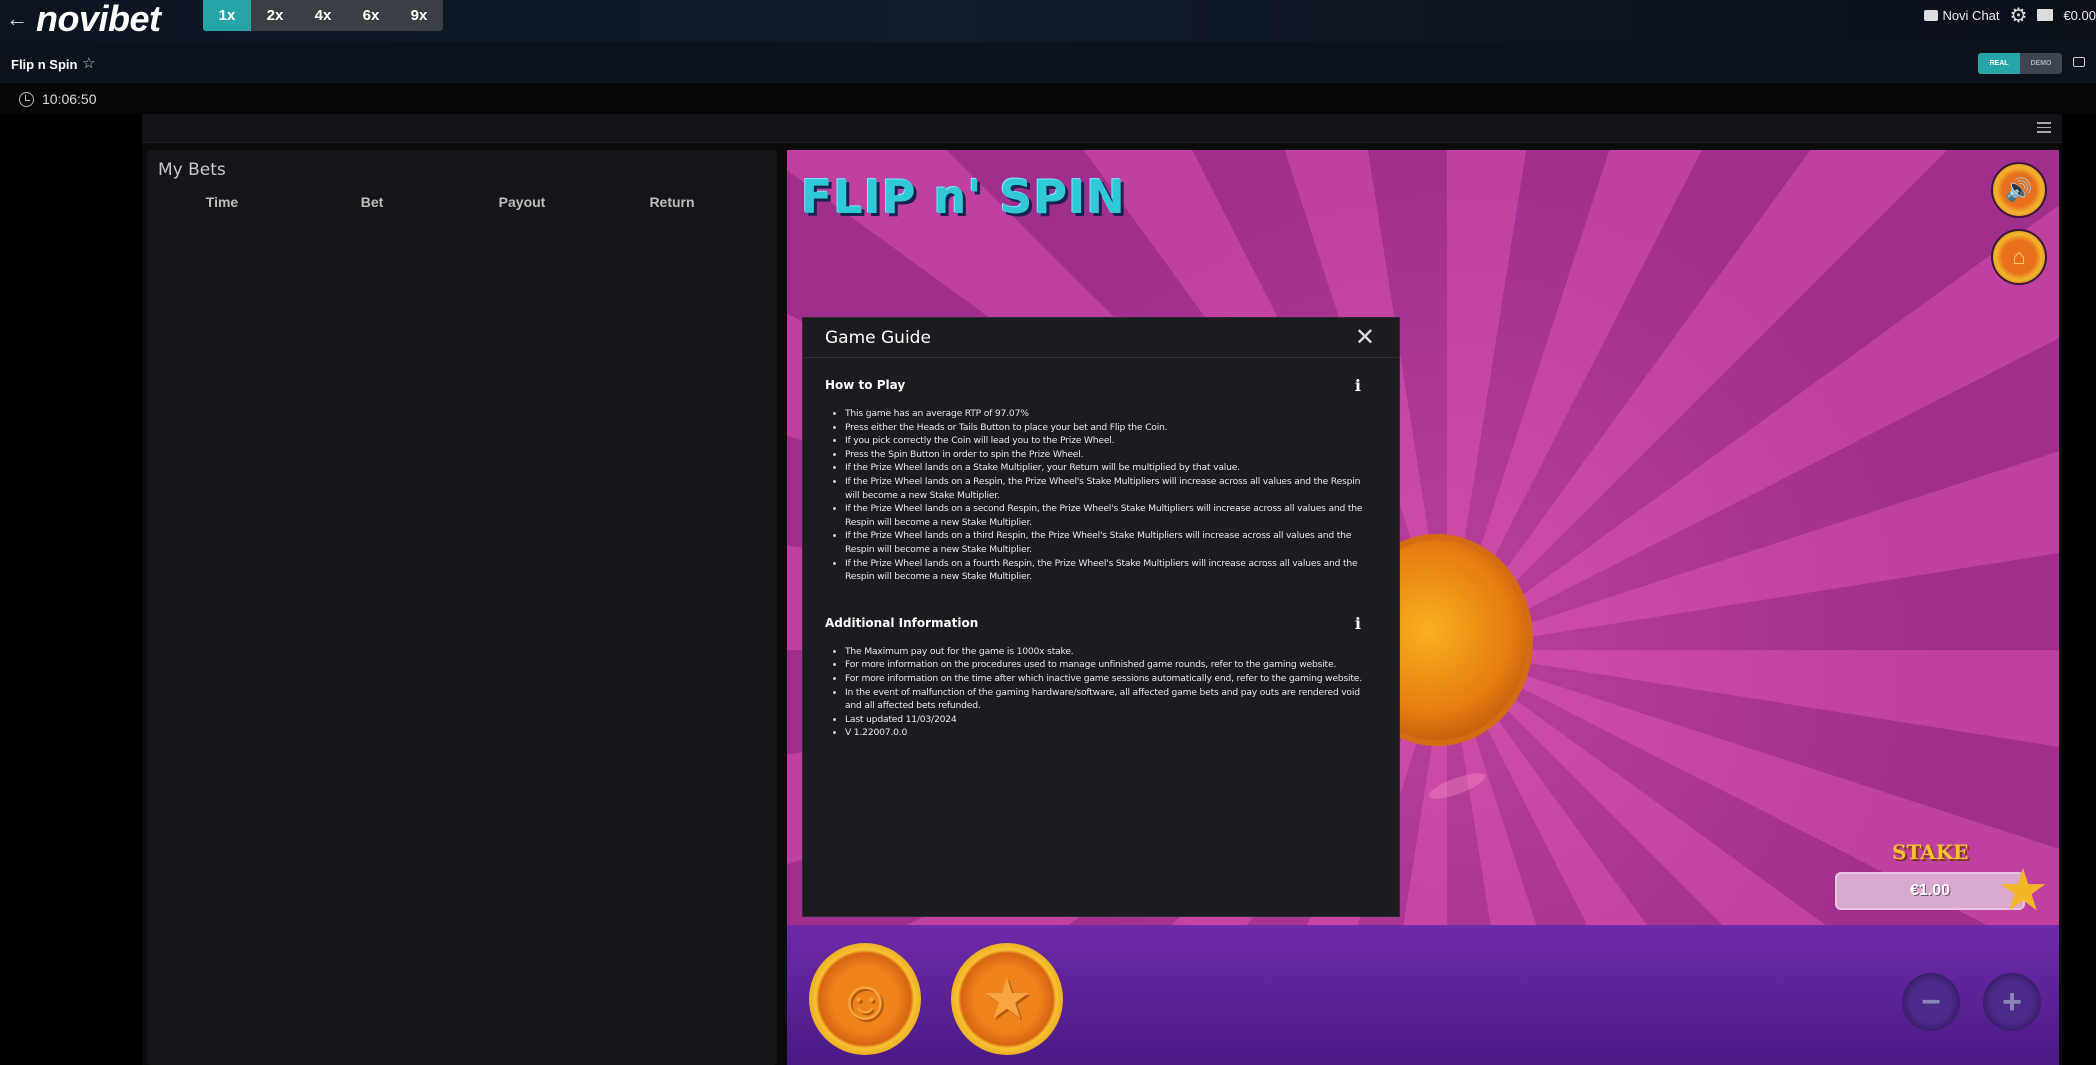  What do you see at coordinates (2041, 63) in the screenshot?
I see `demo-mode-button: DEMO` at bounding box center [2041, 63].